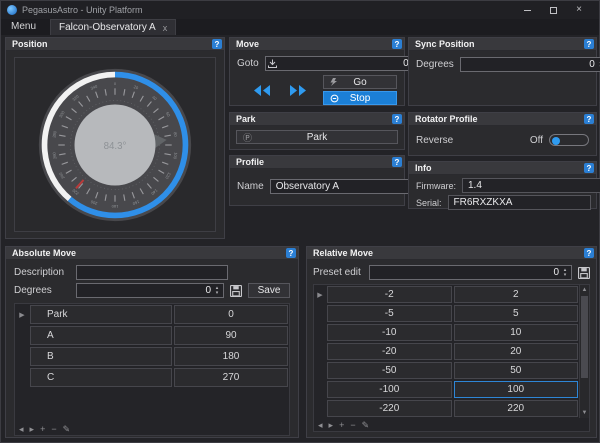  What do you see at coordinates (389, 332) in the screenshot?
I see `preset-cell: -10` at bounding box center [389, 332].